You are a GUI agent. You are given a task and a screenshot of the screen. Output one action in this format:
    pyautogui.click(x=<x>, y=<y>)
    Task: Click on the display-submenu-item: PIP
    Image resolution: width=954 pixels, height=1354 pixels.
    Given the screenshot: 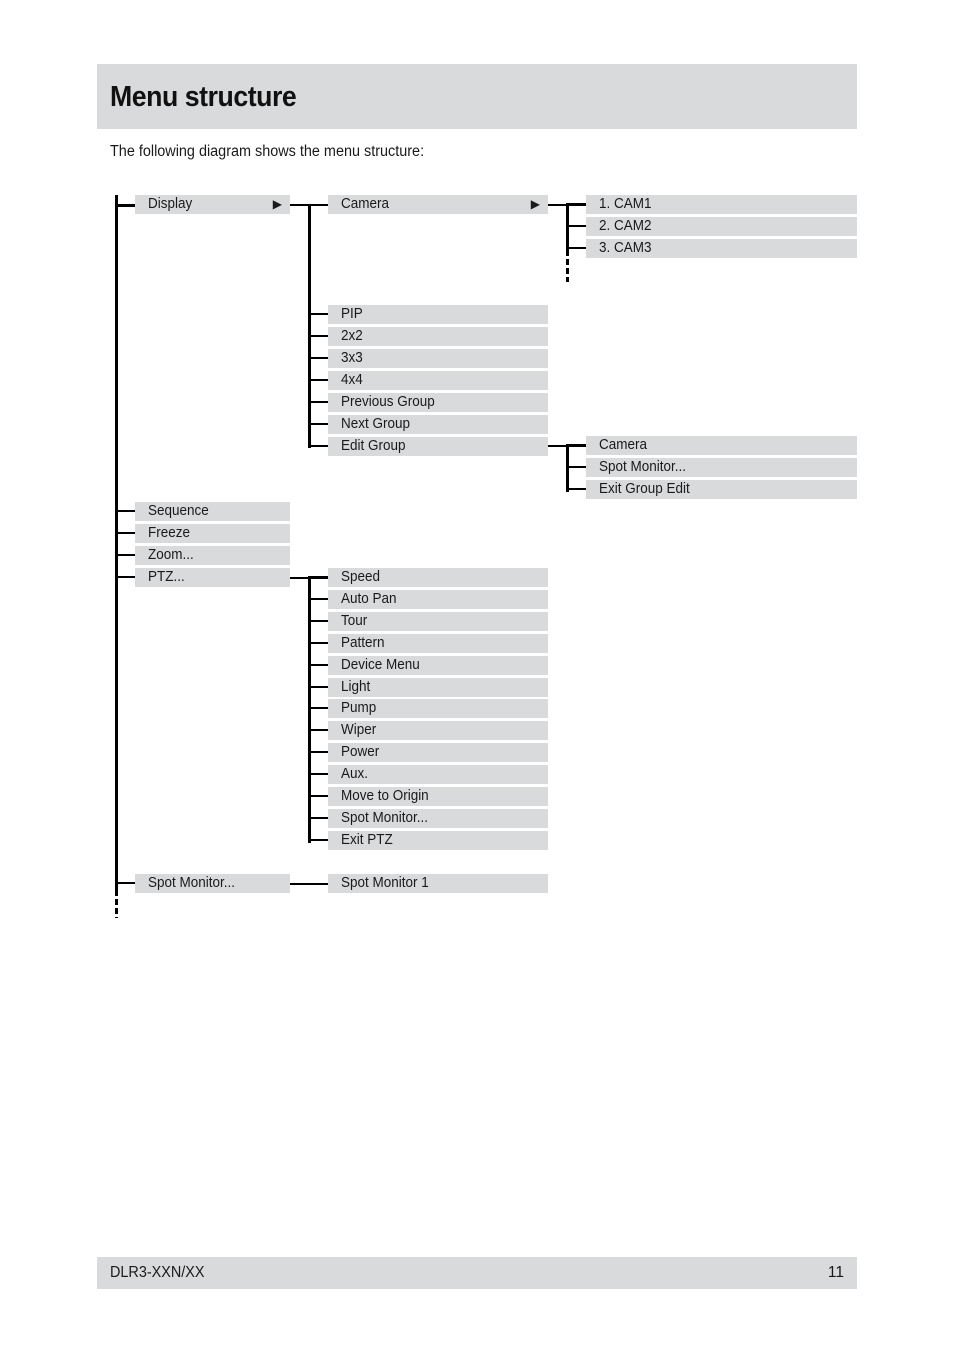 What is the action you would take?
    pyautogui.click(x=438, y=314)
    